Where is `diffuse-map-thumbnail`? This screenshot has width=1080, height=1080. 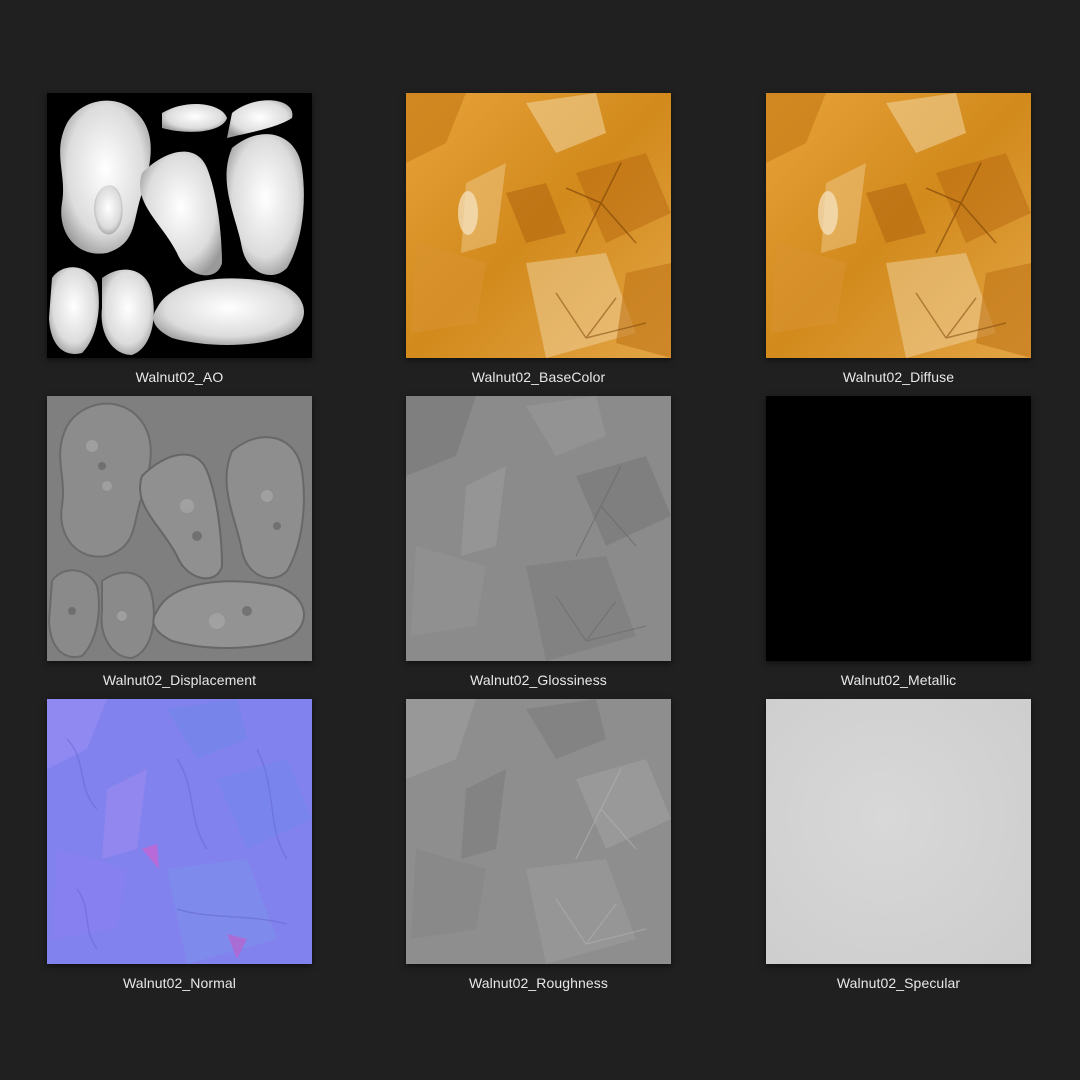 diffuse-map-thumbnail is located at coordinates (898, 225).